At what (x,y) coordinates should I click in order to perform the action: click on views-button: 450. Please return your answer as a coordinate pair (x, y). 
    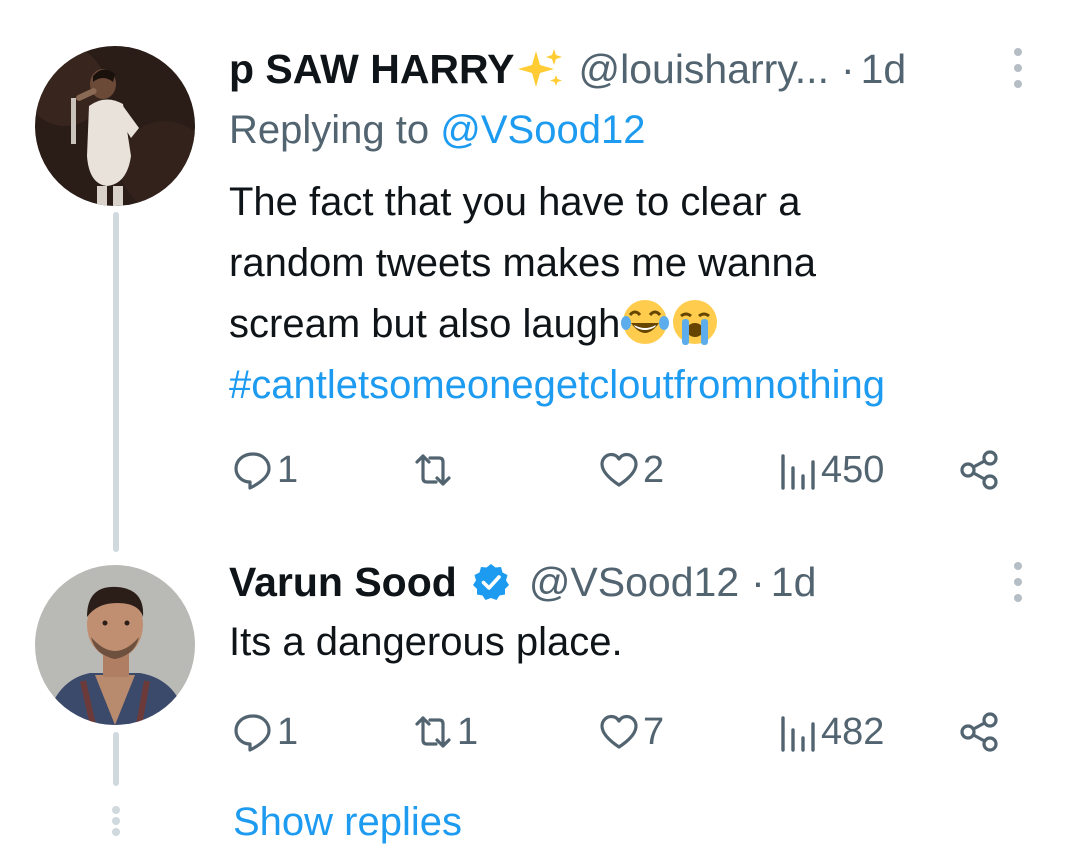
    Looking at the image, I should click on (829, 470).